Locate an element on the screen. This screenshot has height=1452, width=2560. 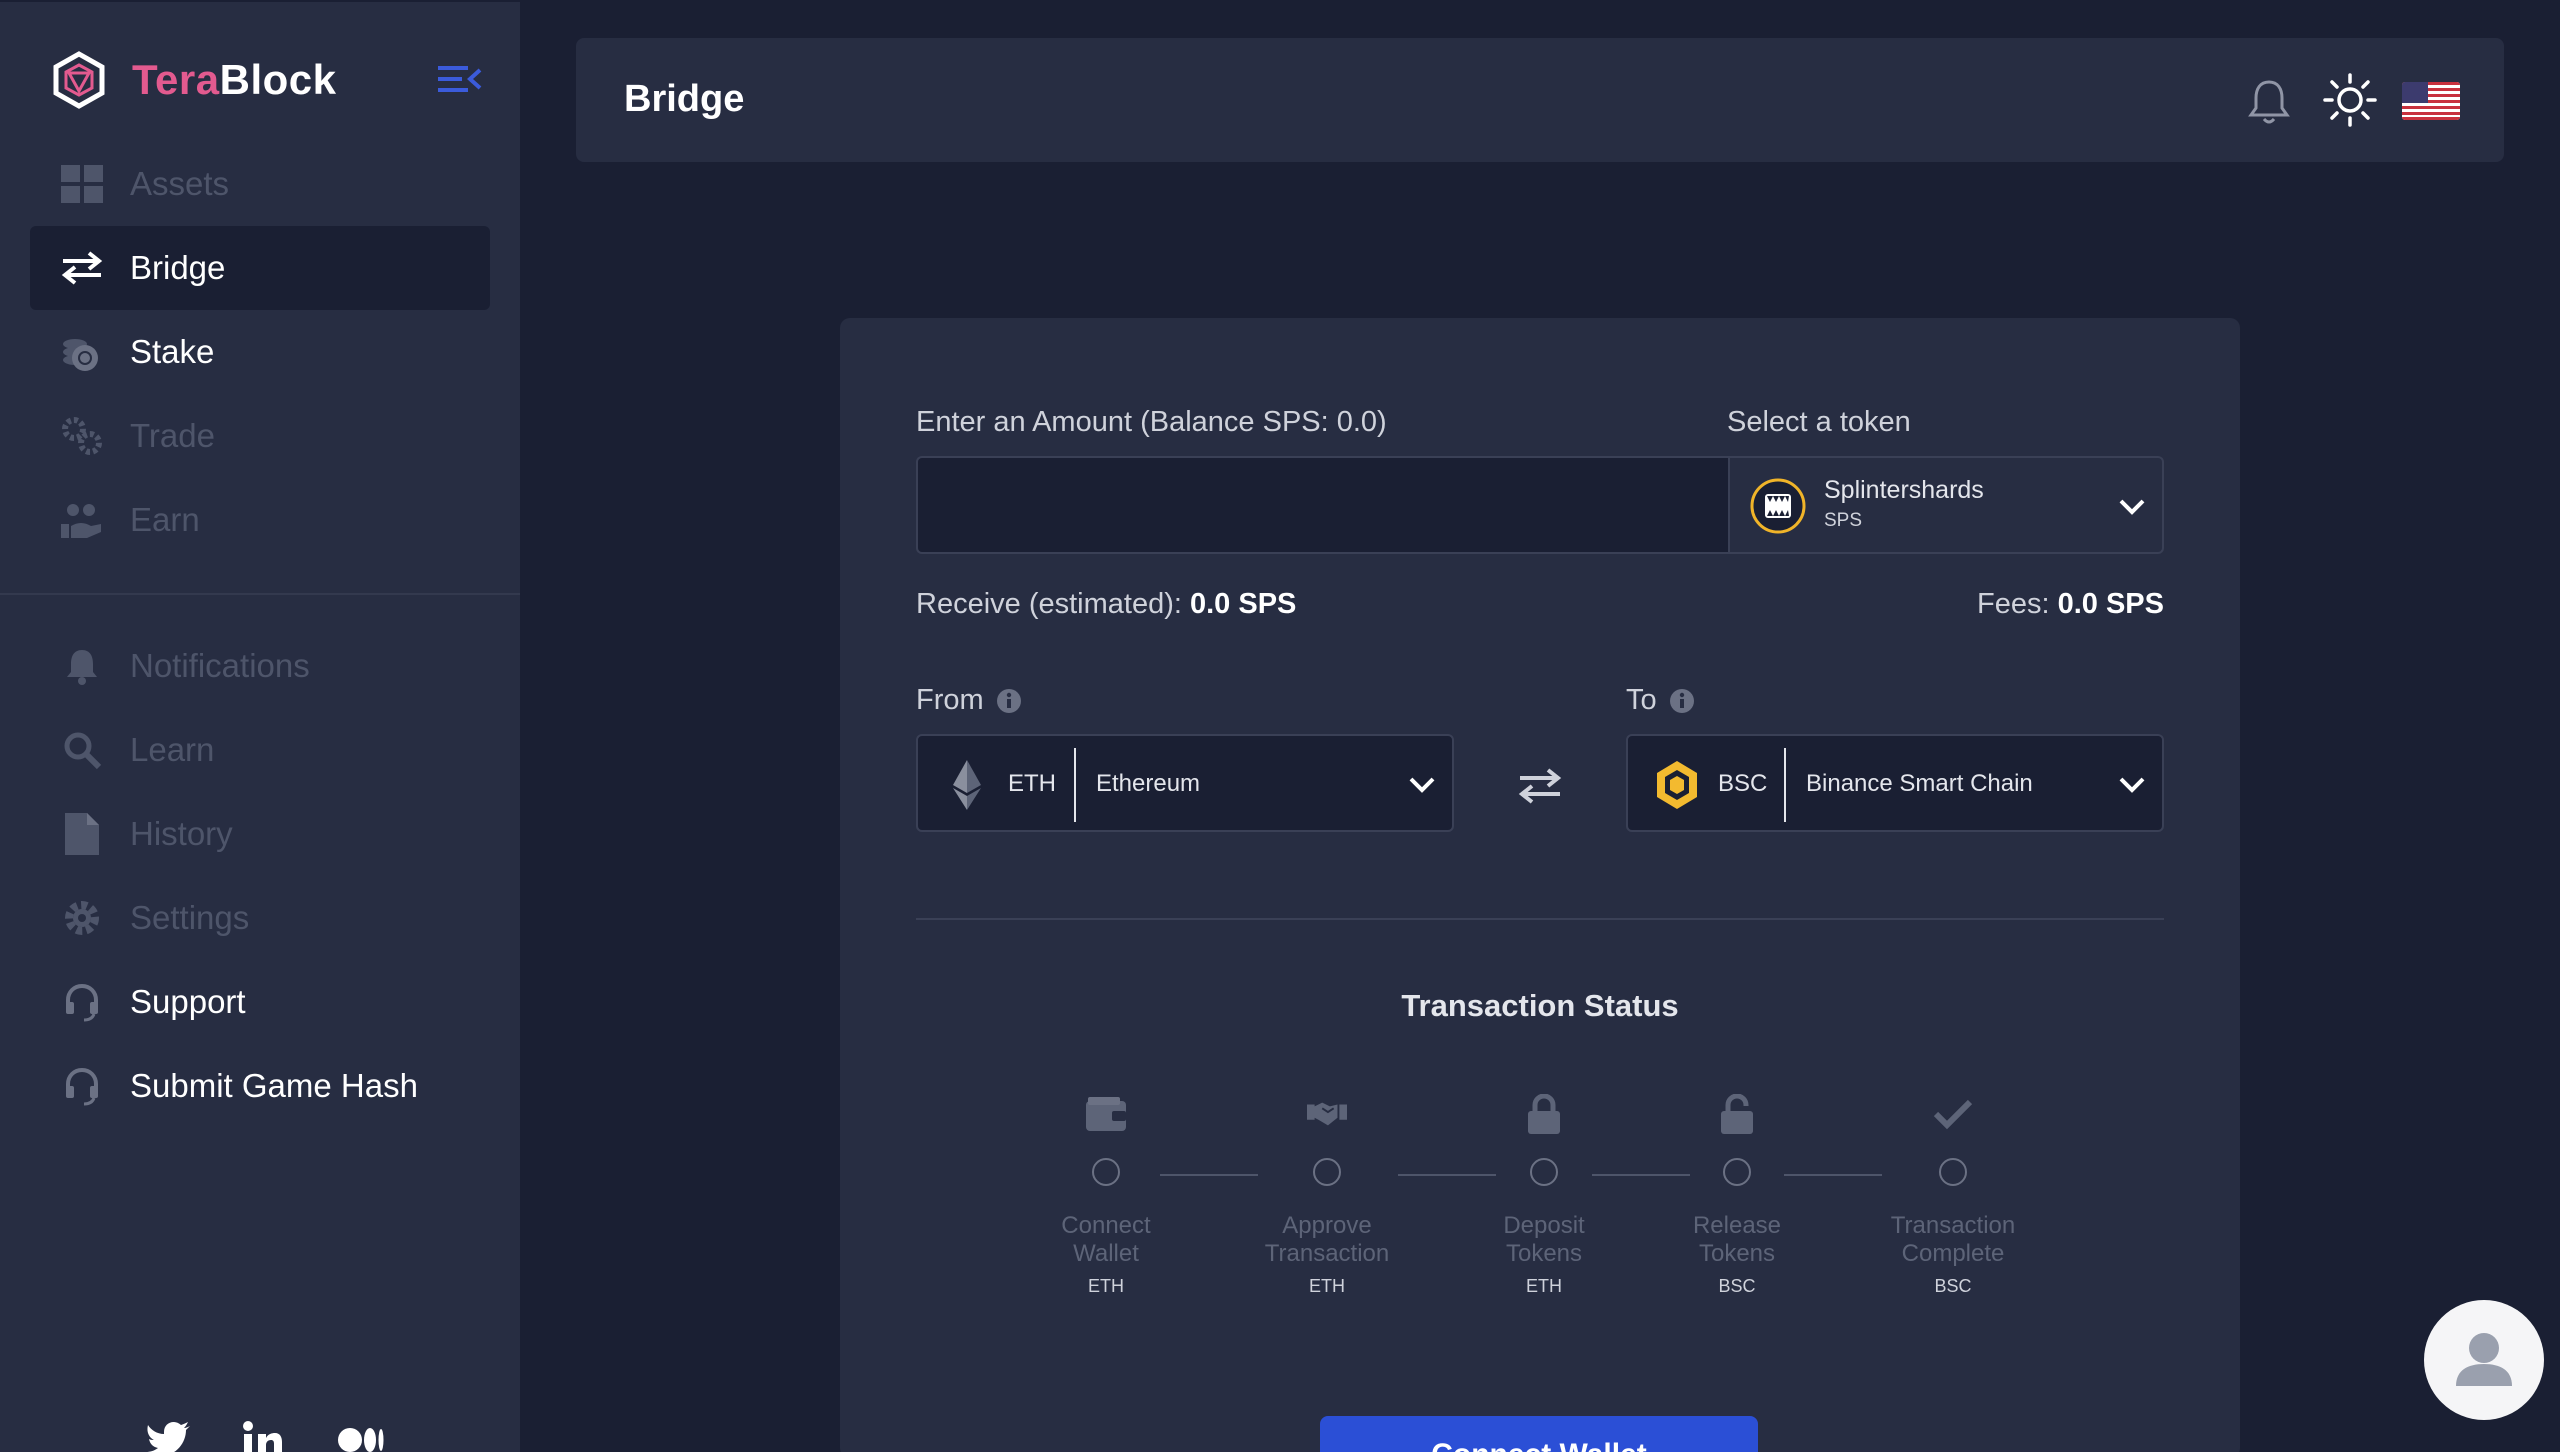
brand: TeraBlock is located at coordinates (194, 80).